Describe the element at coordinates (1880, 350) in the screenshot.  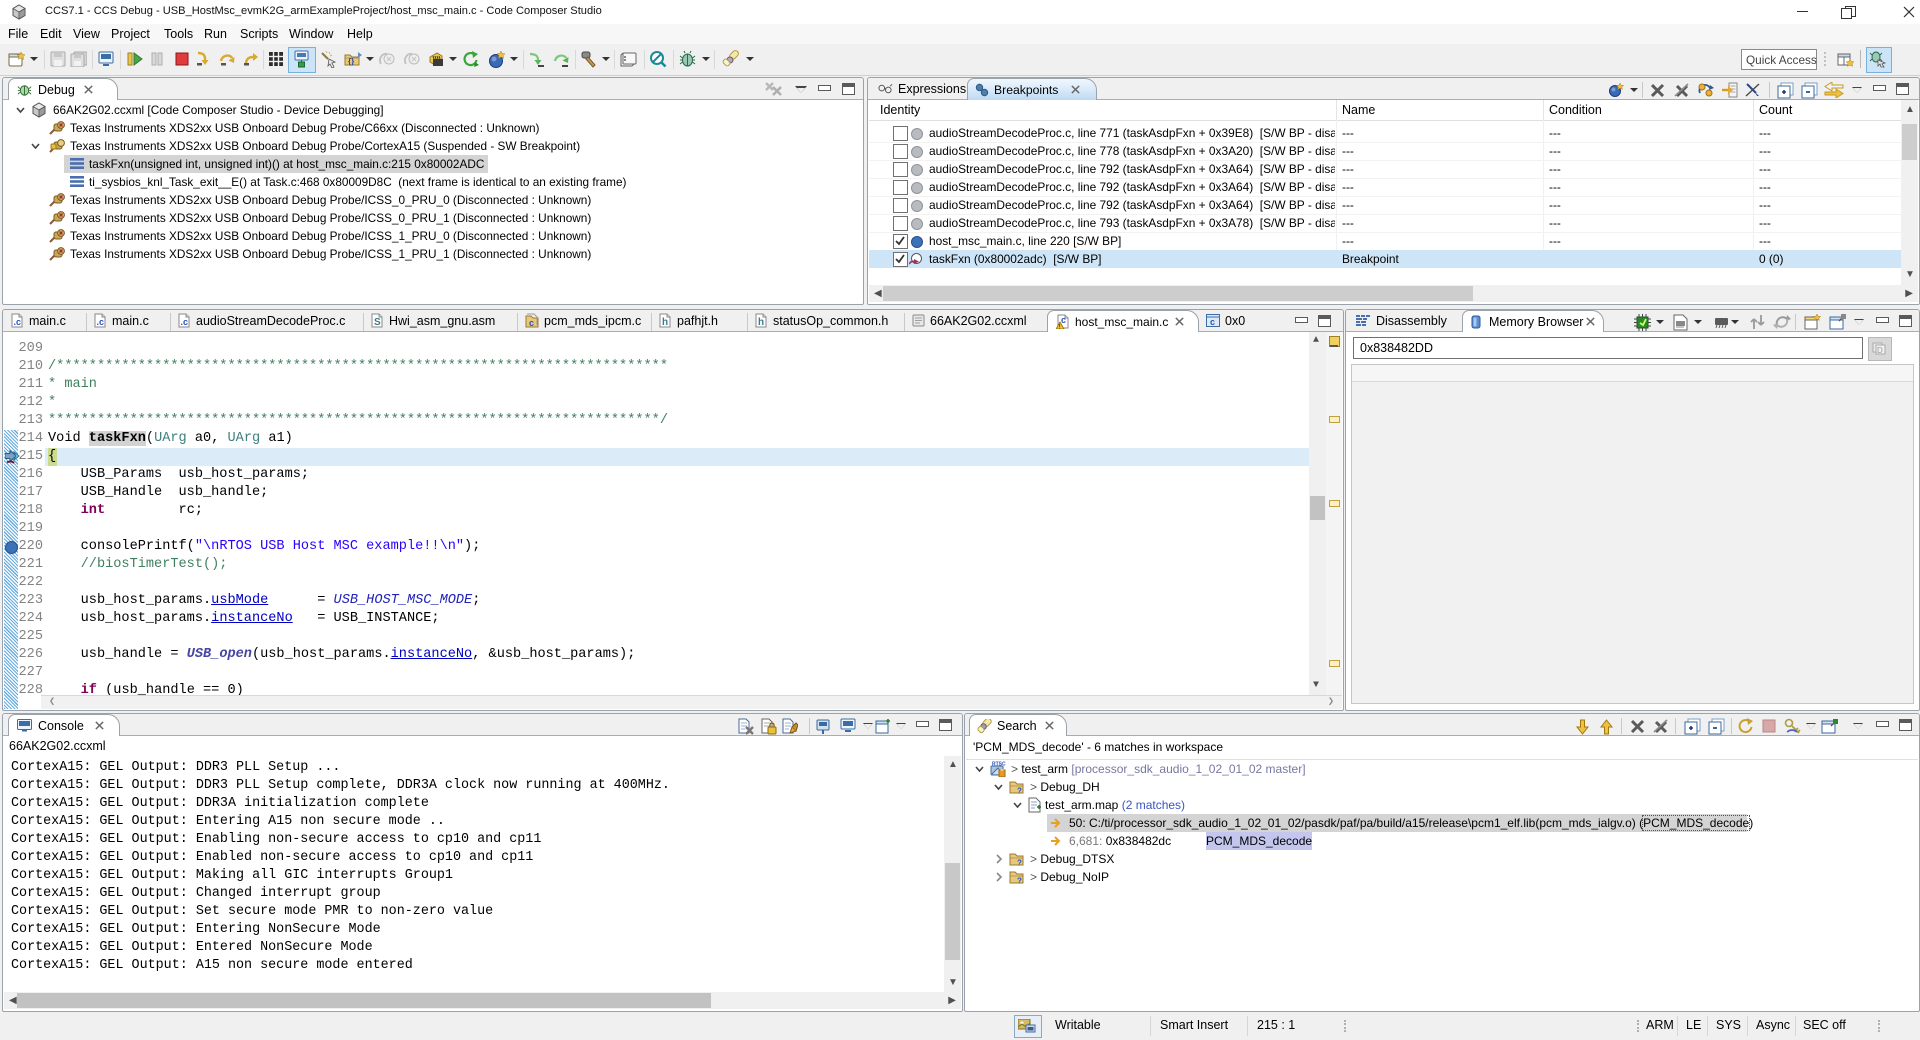
I see `svg-text: D` at that location.